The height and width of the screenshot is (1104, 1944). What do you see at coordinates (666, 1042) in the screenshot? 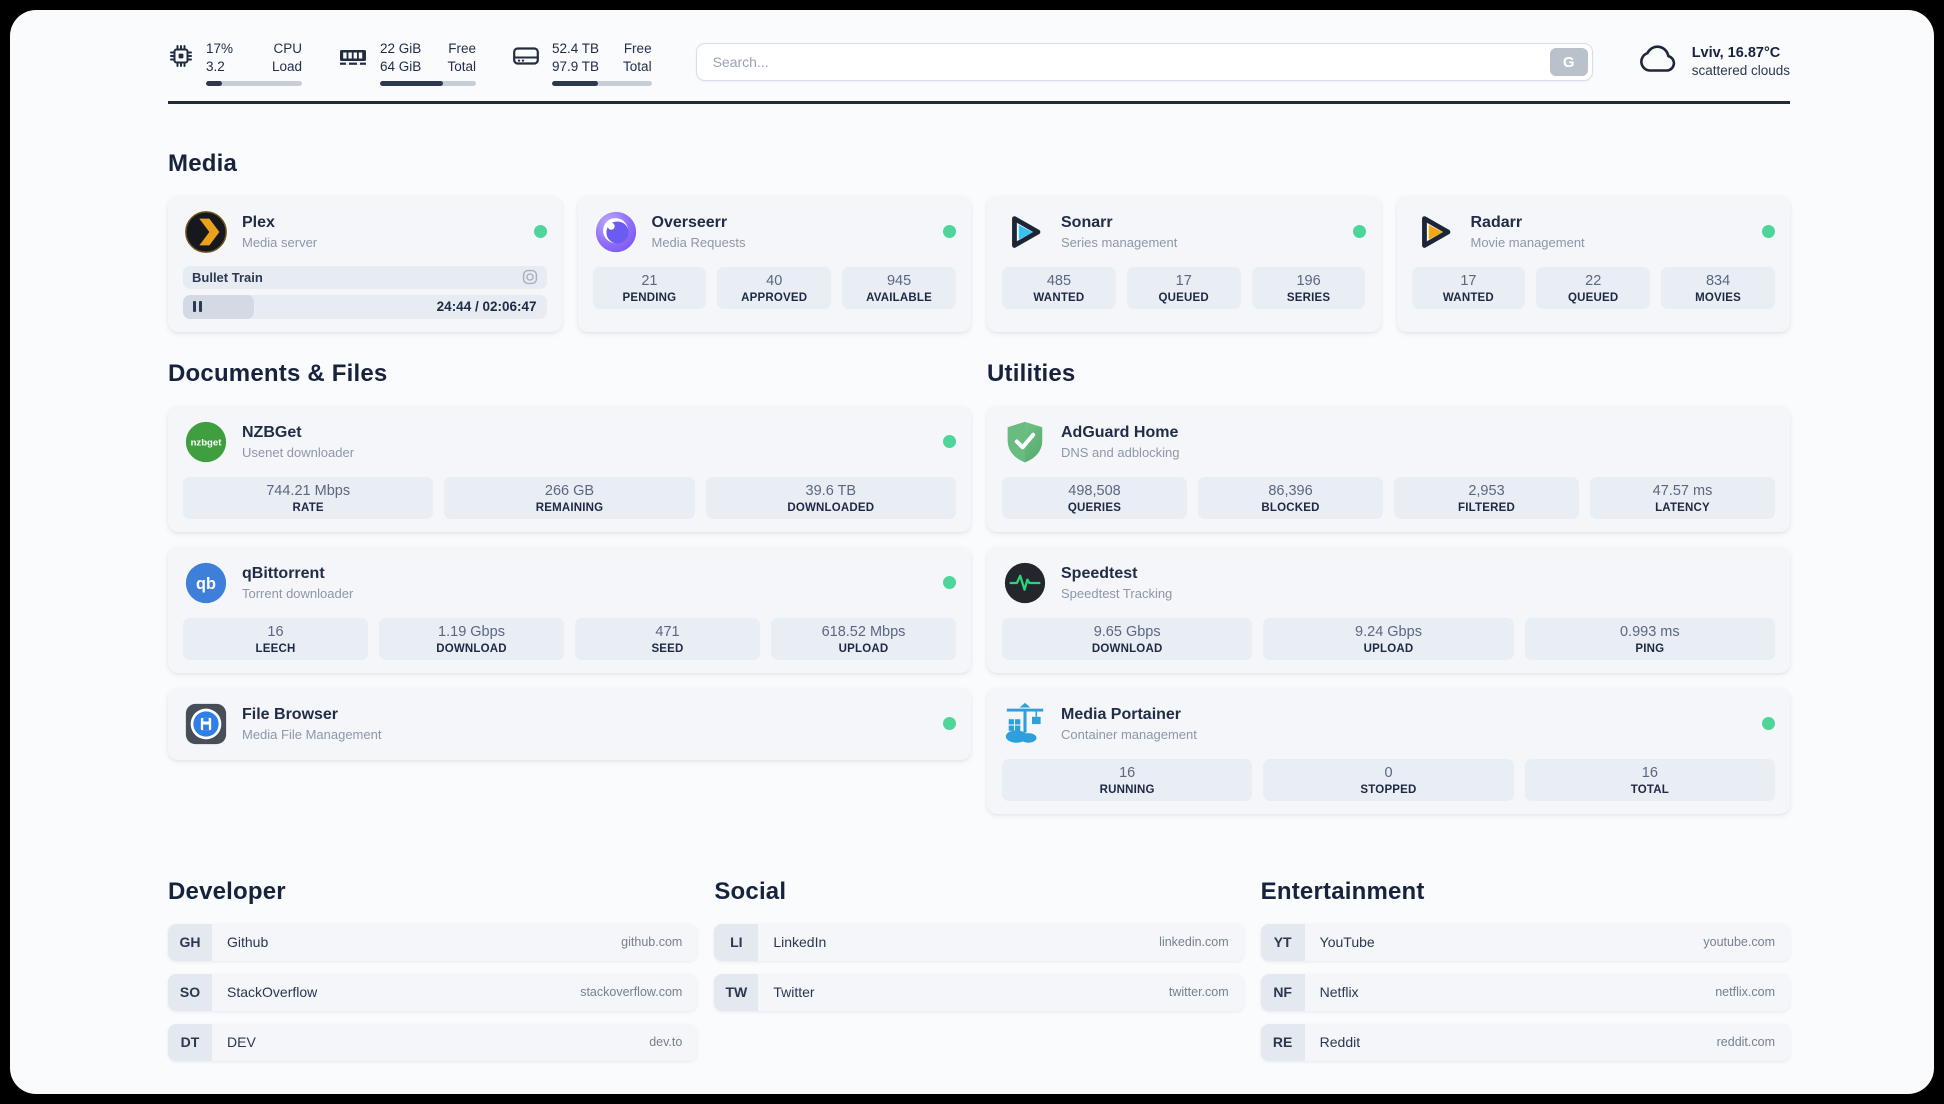
I see `bookmark-url: dev.to` at bounding box center [666, 1042].